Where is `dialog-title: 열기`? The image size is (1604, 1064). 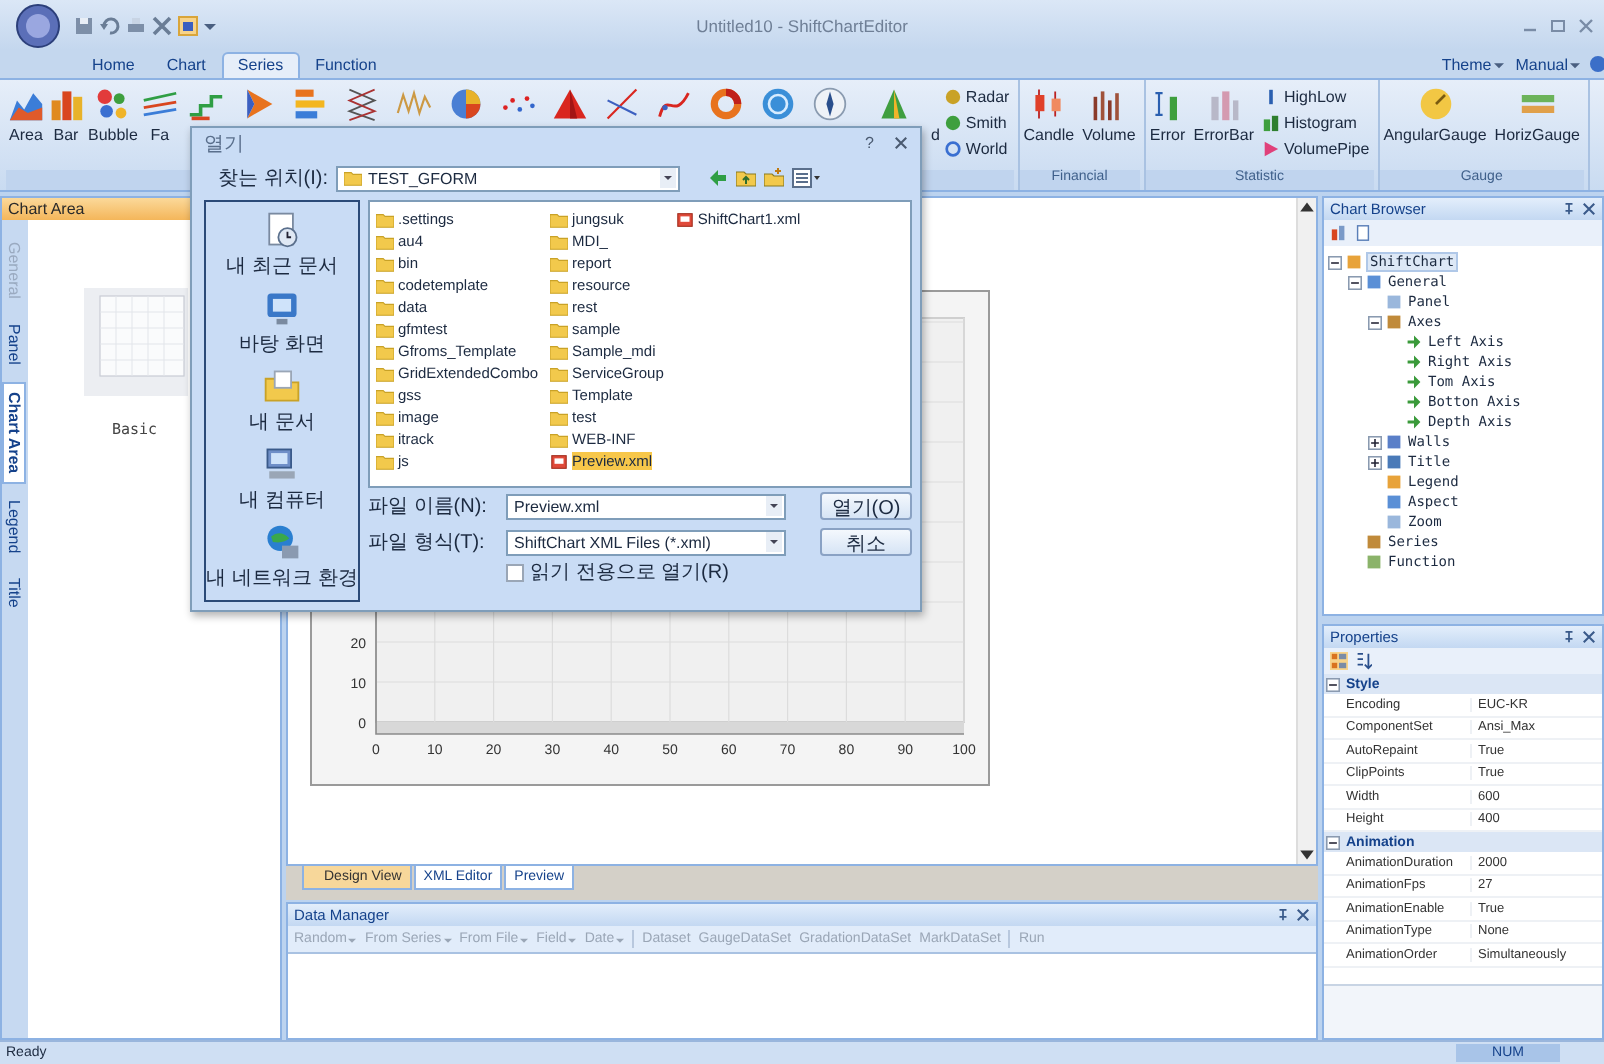 dialog-title: 열기 is located at coordinates (225, 144).